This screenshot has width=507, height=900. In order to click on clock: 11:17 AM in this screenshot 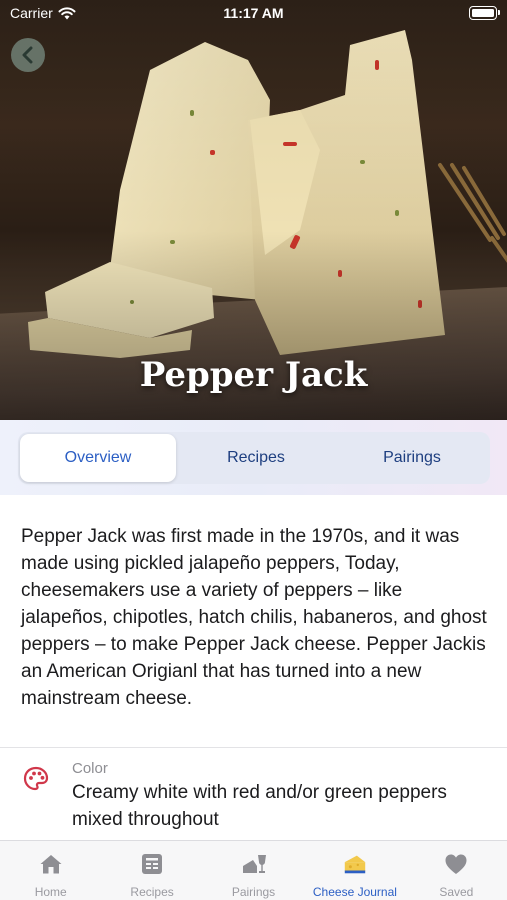, I will do `click(253, 13)`.